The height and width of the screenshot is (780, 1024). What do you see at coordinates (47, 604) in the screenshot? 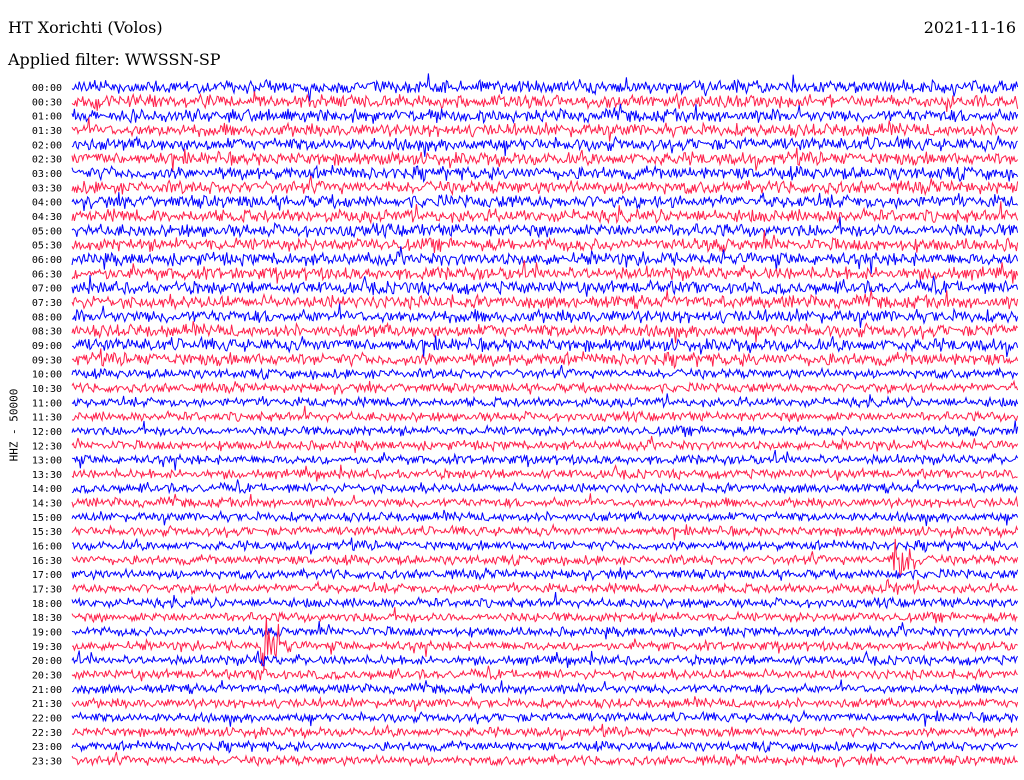
I see `row-time-label: 18:00` at bounding box center [47, 604].